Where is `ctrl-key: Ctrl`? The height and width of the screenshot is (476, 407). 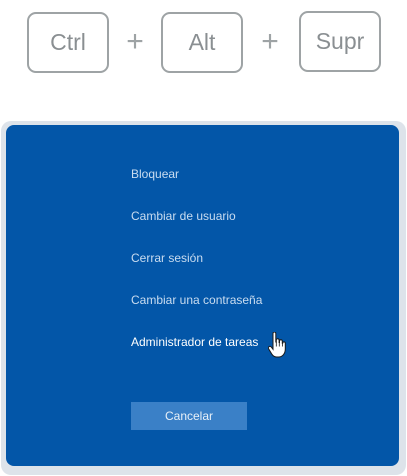
ctrl-key: Ctrl is located at coordinates (68, 42).